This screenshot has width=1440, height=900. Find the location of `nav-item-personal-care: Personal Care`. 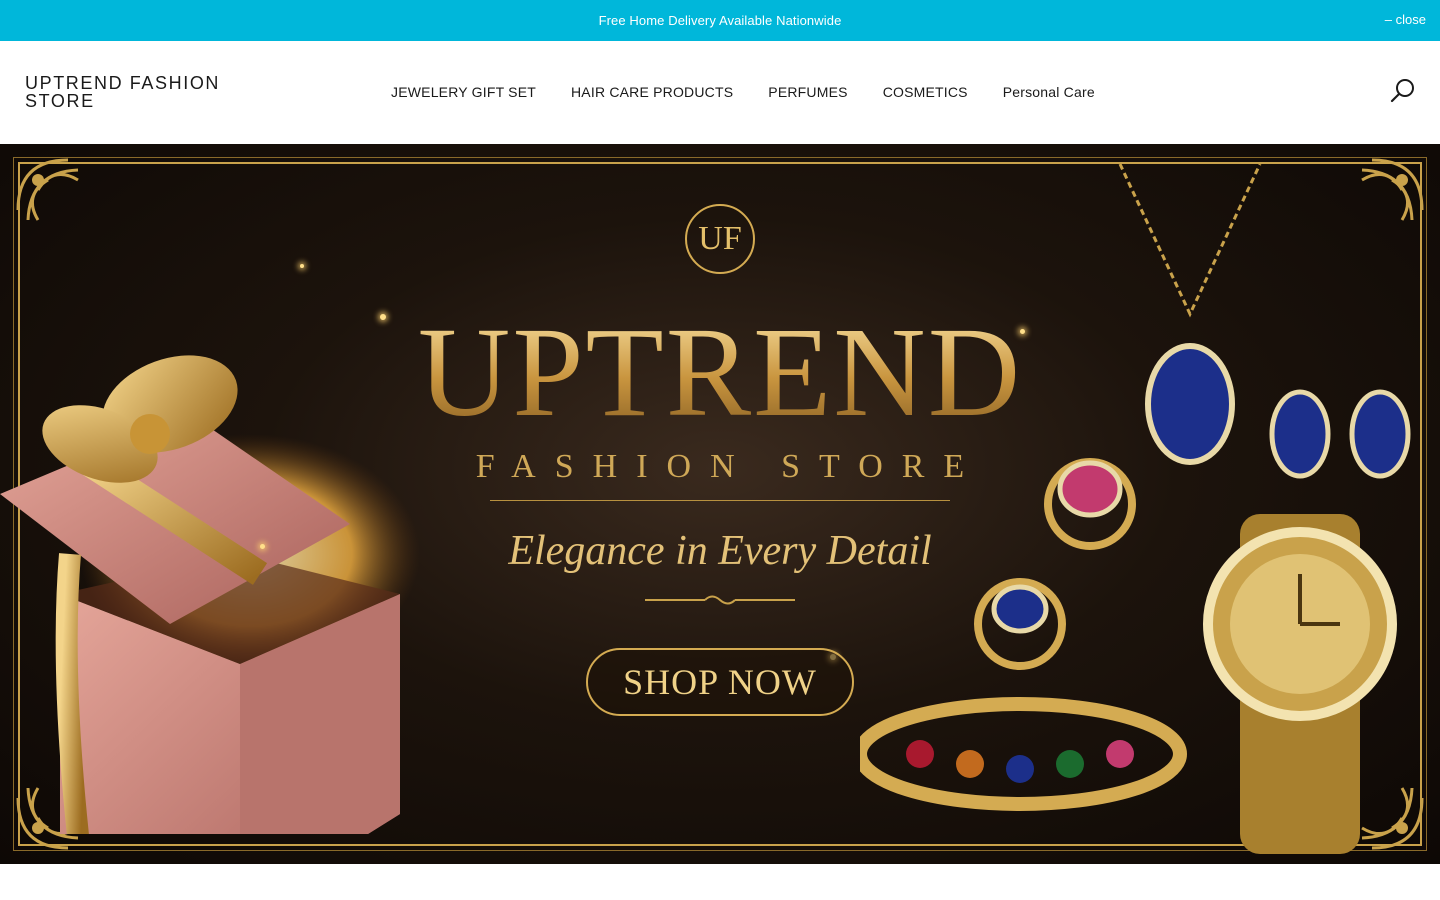

nav-item-personal-care: Personal Care is located at coordinates (1049, 92).